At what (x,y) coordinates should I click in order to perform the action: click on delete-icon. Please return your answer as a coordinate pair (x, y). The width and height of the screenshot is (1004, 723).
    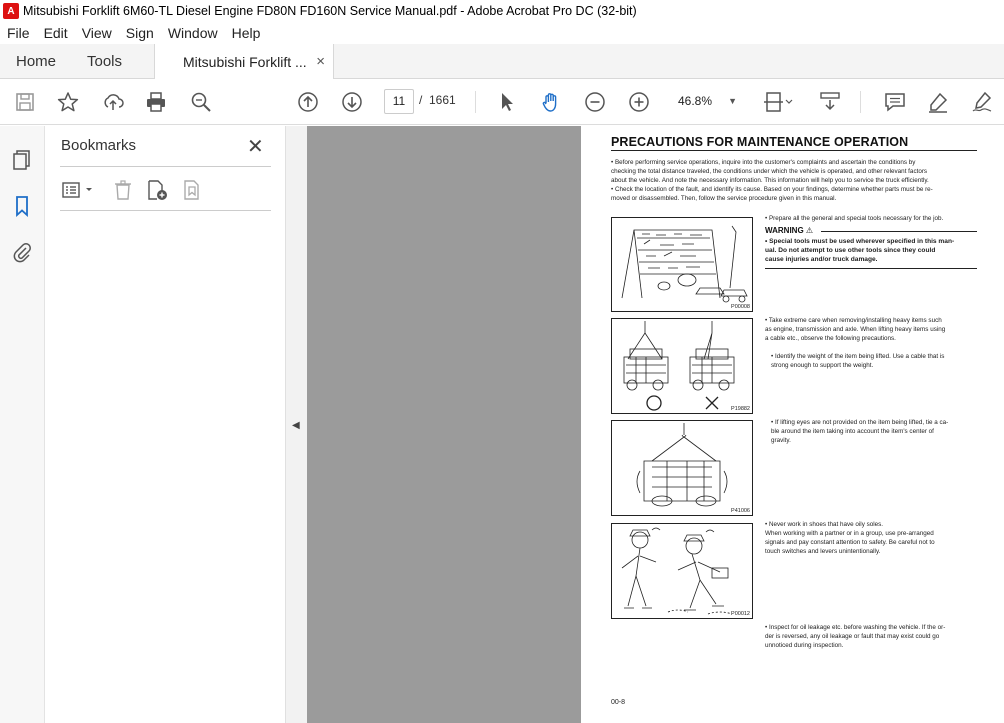
    Looking at the image, I should click on (123, 190).